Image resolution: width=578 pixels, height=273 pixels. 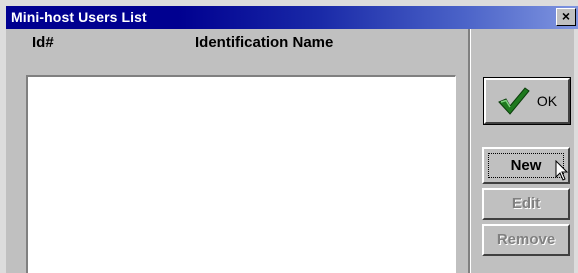 I want to click on checkmark-icon, so click(x=514, y=101).